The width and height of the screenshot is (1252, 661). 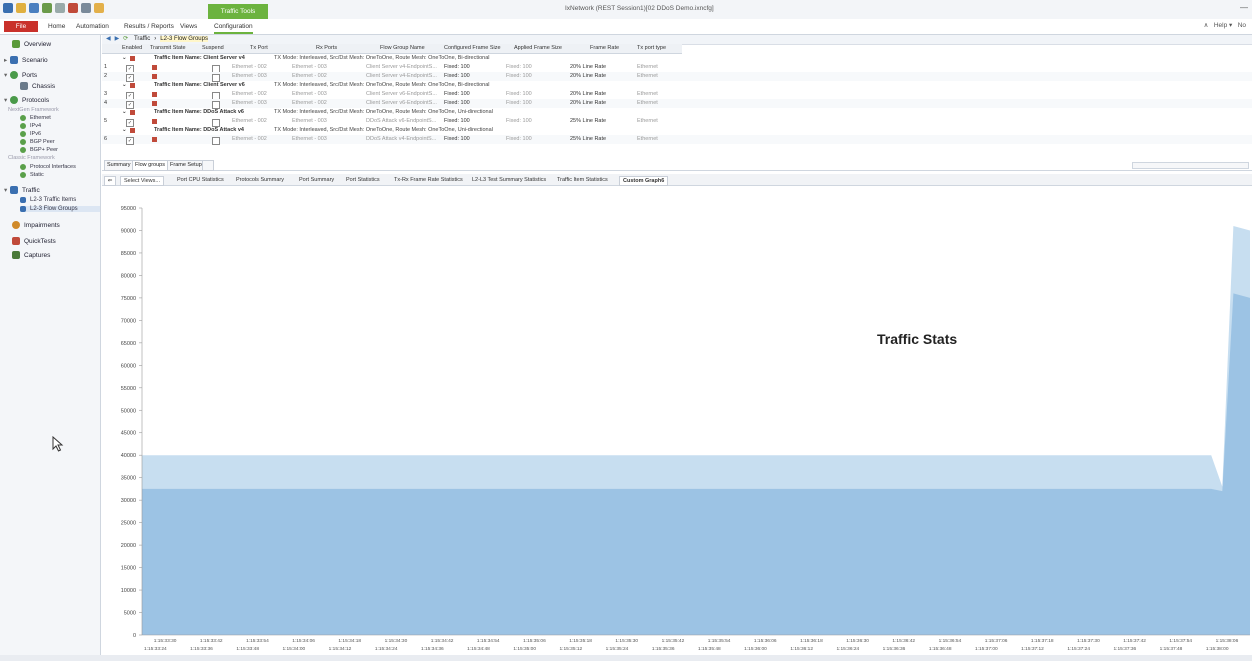 What do you see at coordinates (644, 181) in the screenshot?
I see `tab-custom-graph6: Custom Graph6` at bounding box center [644, 181].